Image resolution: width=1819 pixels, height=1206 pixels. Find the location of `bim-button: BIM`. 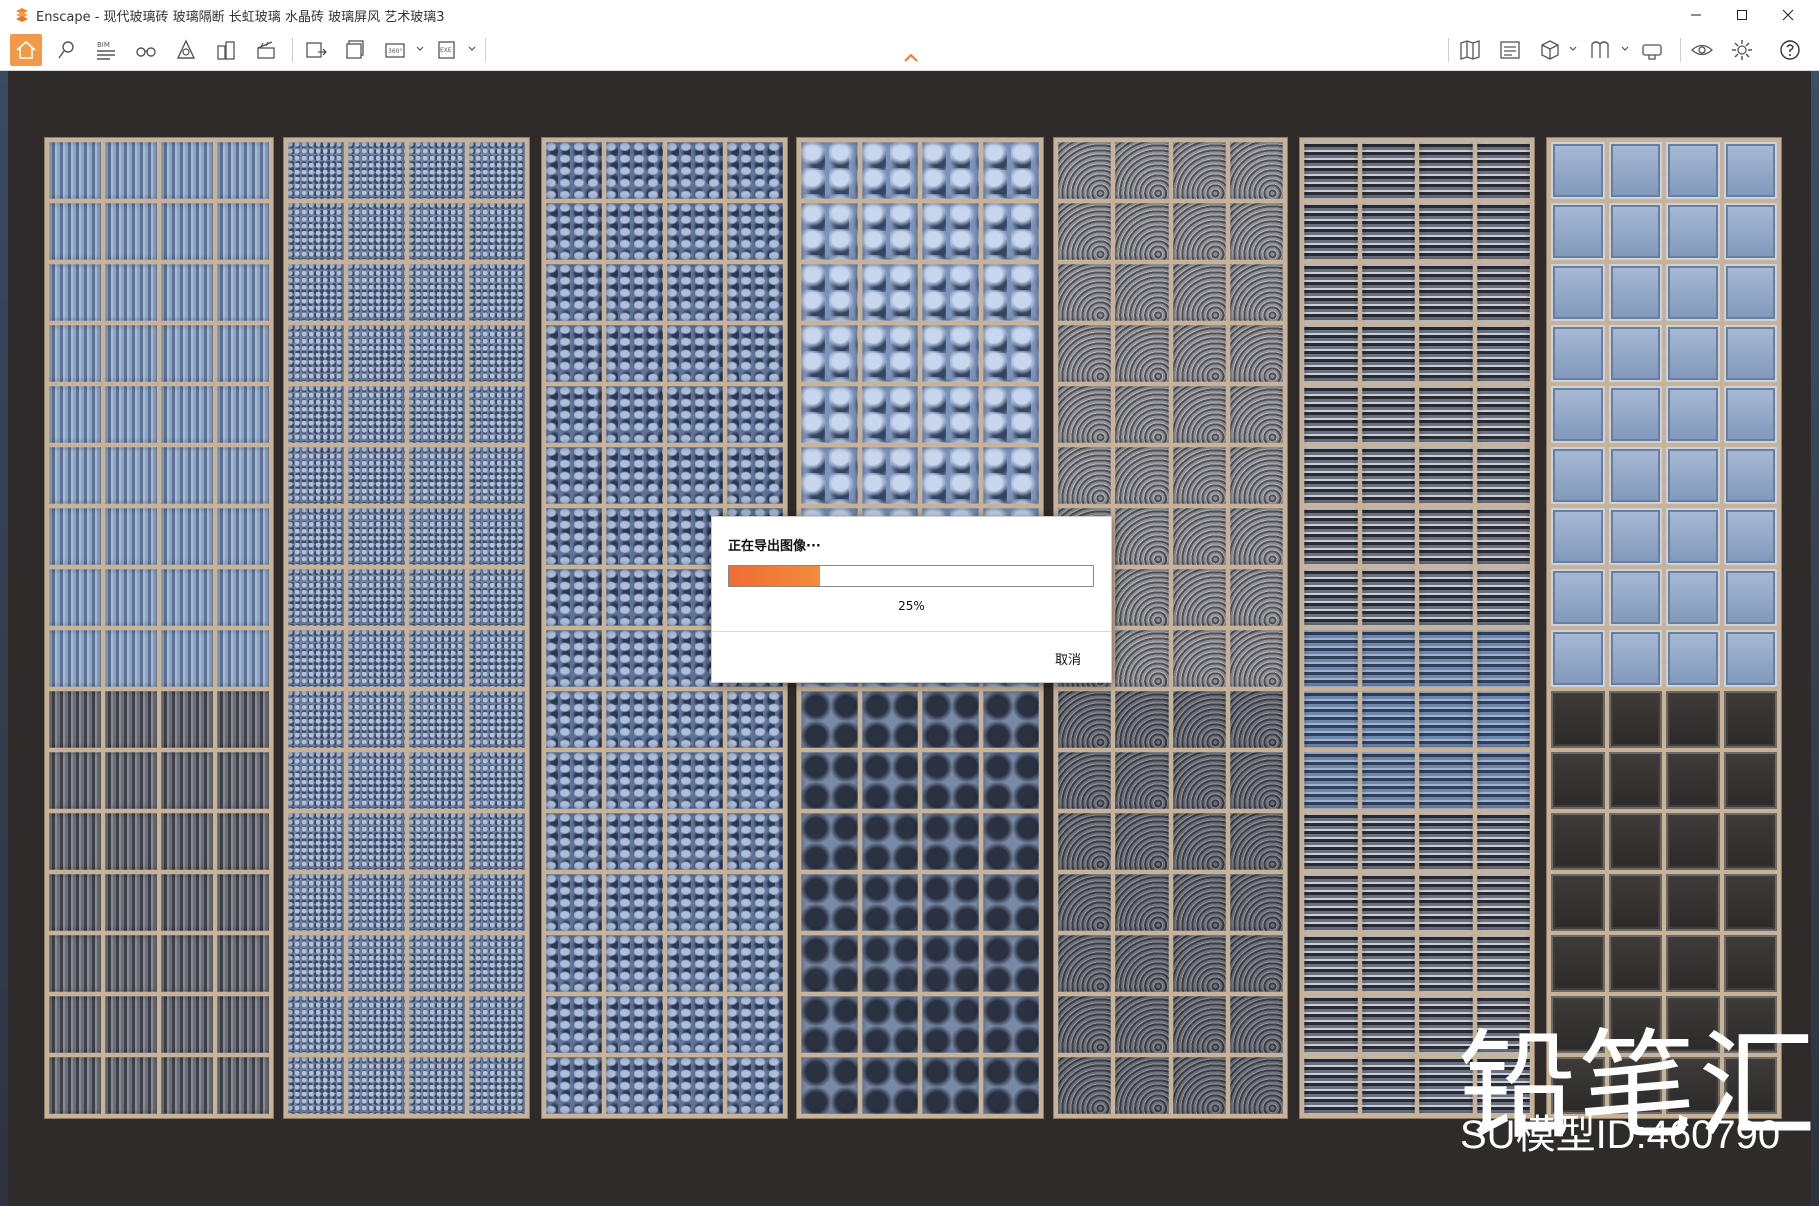

bim-button: BIM is located at coordinates (106, 50).